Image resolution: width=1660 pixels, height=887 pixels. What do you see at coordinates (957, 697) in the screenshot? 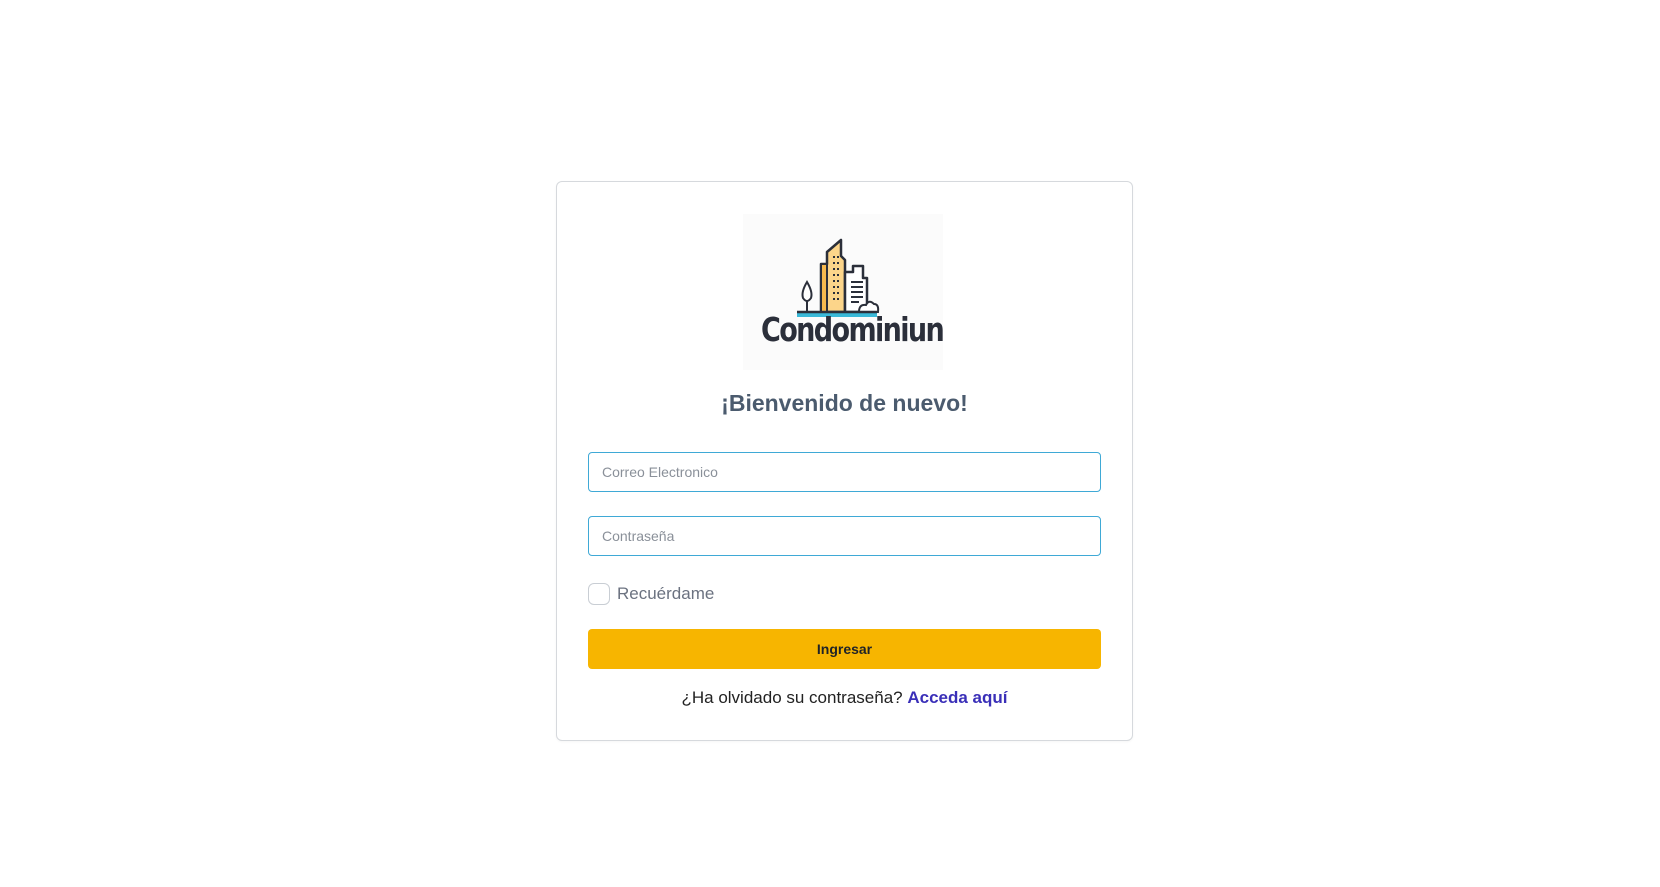
I see `forgot-password-link: Acceda aquí` at bounding box center [957, 697].